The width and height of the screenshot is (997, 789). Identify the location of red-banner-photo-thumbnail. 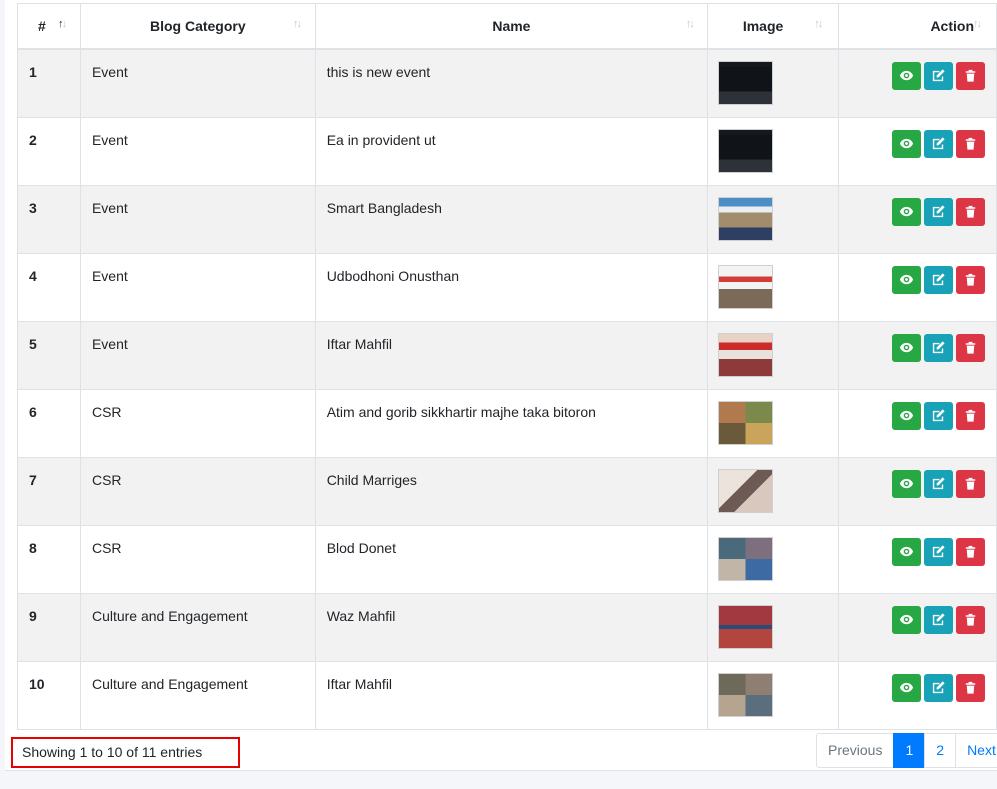
(746, 355).